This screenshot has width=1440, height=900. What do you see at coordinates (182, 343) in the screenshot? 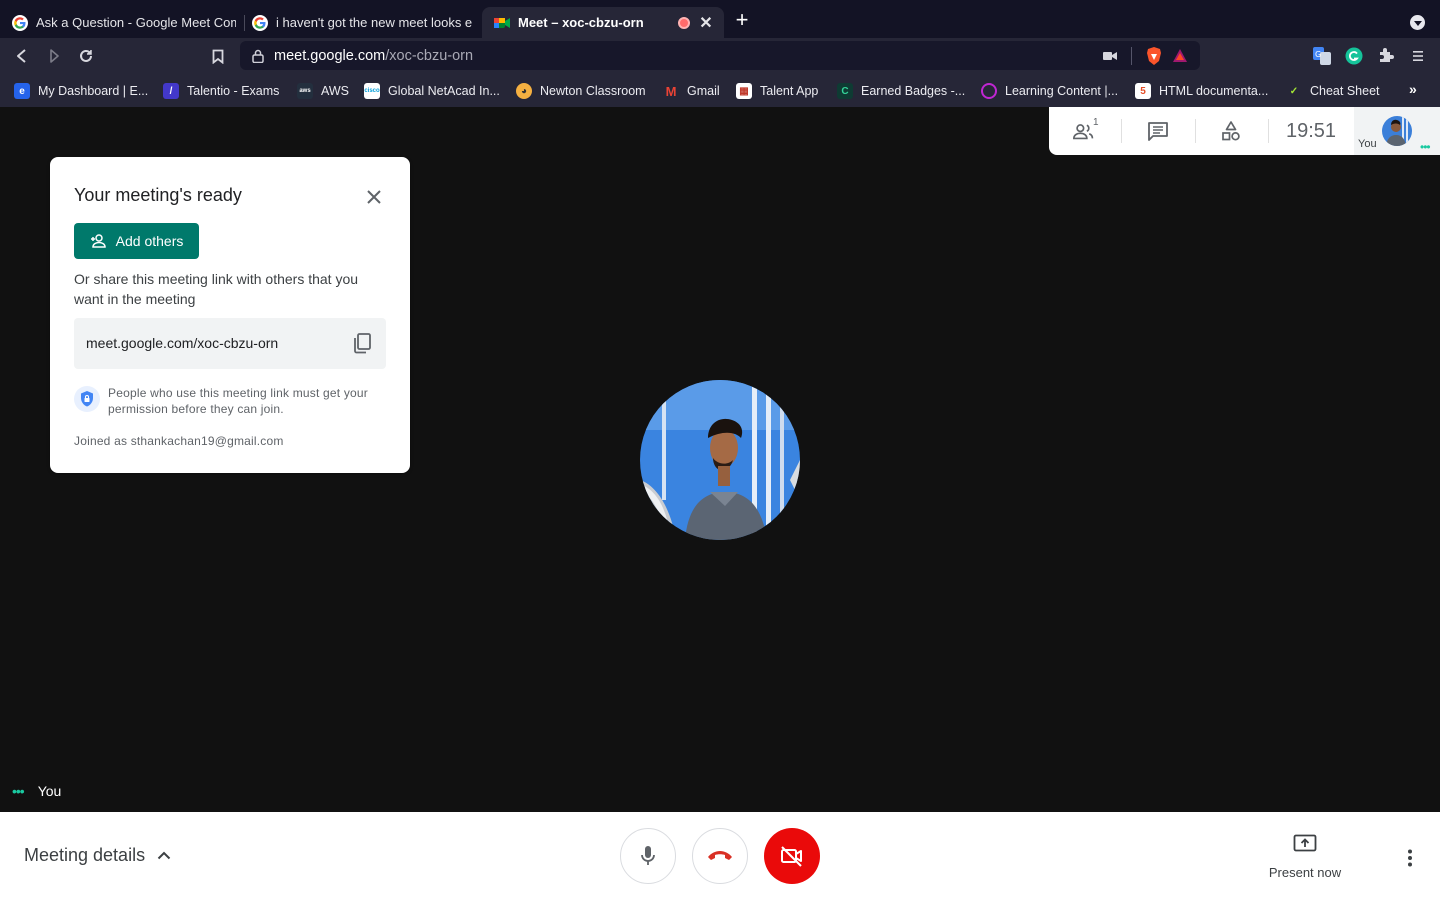
I see `meeting-link: meet.google.com/xoc-cbzu-orn` at bounding box center [182, 343].